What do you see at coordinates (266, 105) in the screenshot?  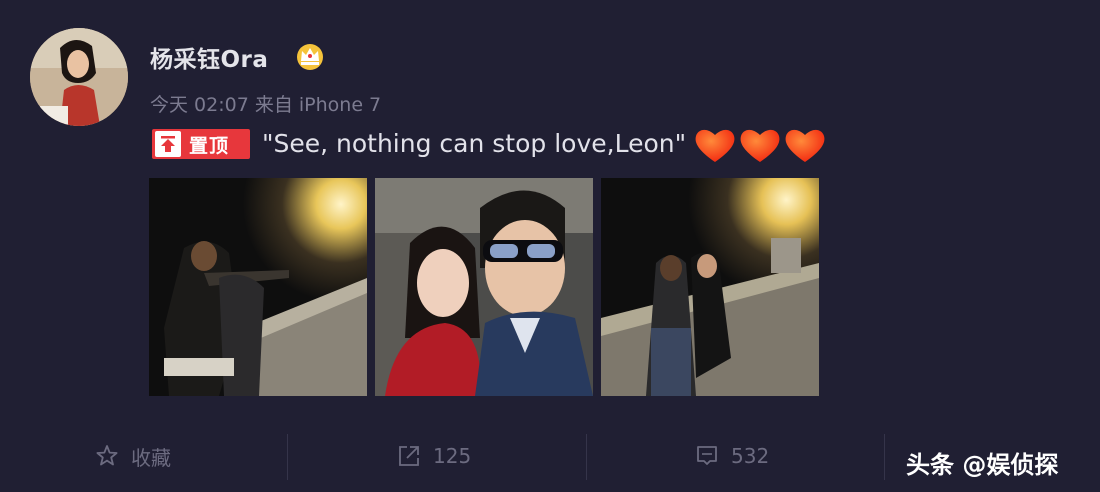 I see `post-meta: 今天 02:07 来自 iPhone 7` at bounding box center [266, 105].